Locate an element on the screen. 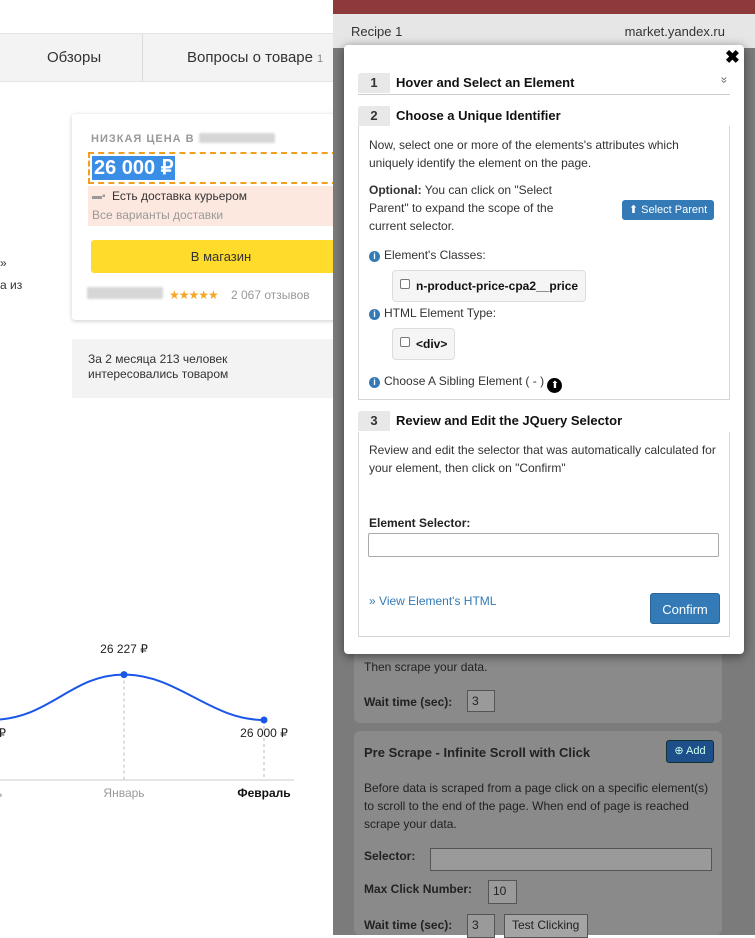 The width and height of the screenshot is (755, 938). tab-reviews: Обзоры is located at coordinates (74, 57).